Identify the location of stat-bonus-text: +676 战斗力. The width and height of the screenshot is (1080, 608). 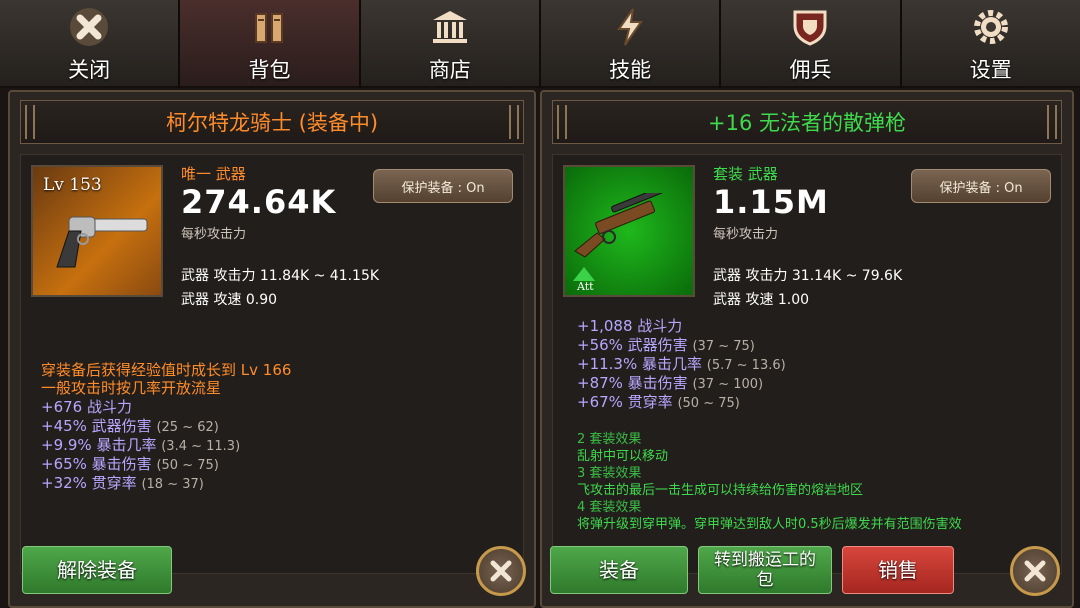
(86, 407).